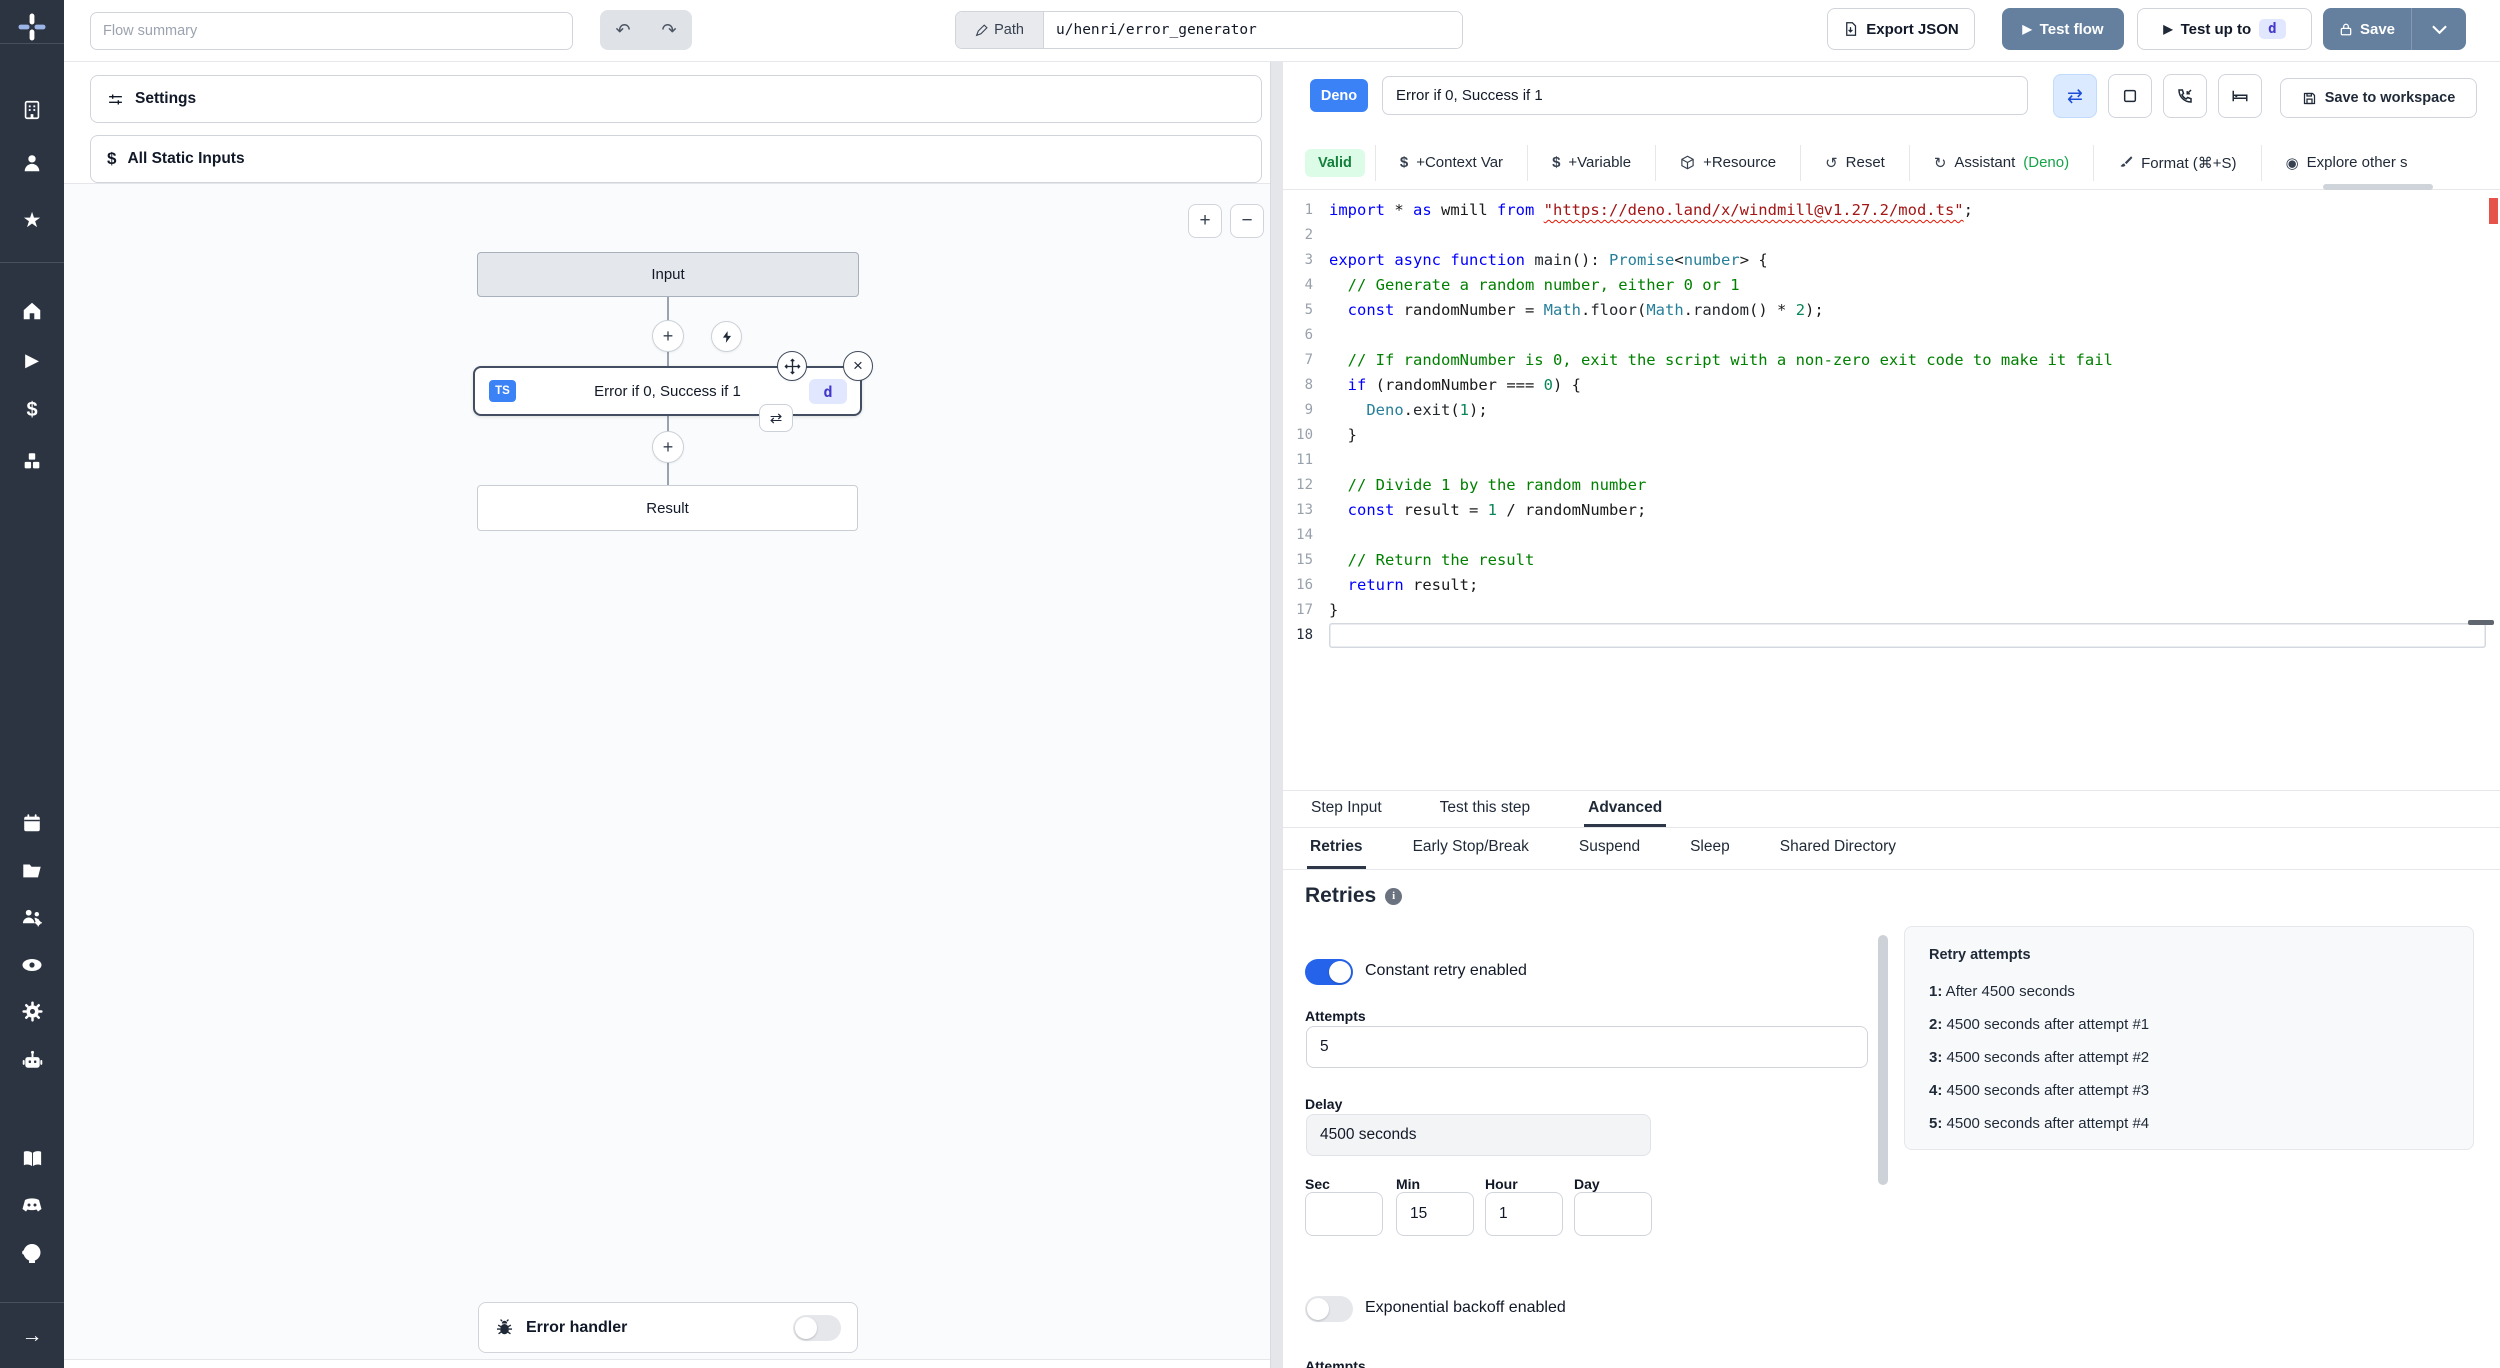 The image size is (2500, 1368). I want to click on save-dropdown-button, so click(2438, 29).